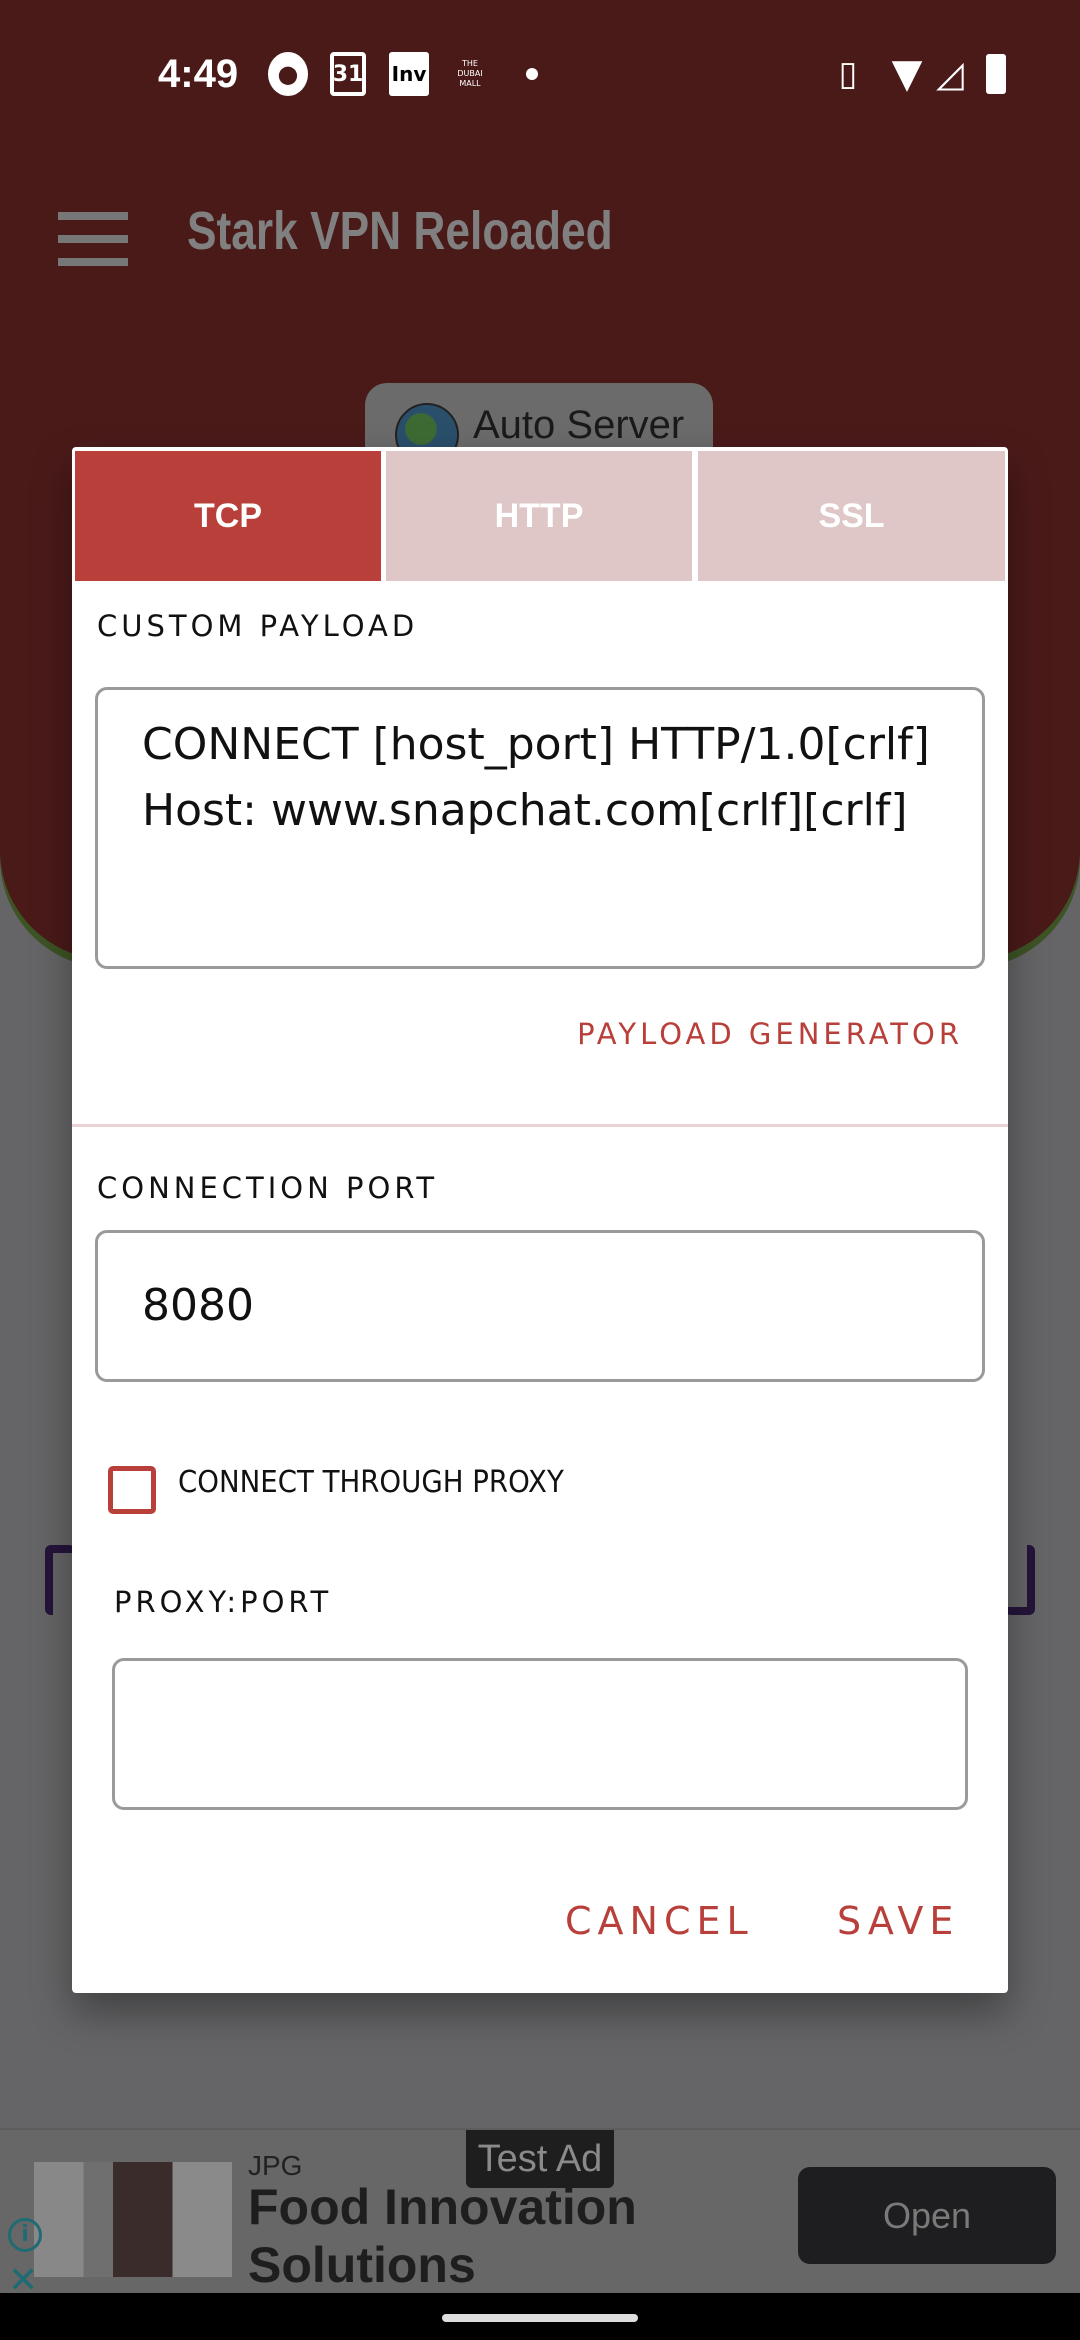  I want to click on status-time: 4:49, so click(198, 74).